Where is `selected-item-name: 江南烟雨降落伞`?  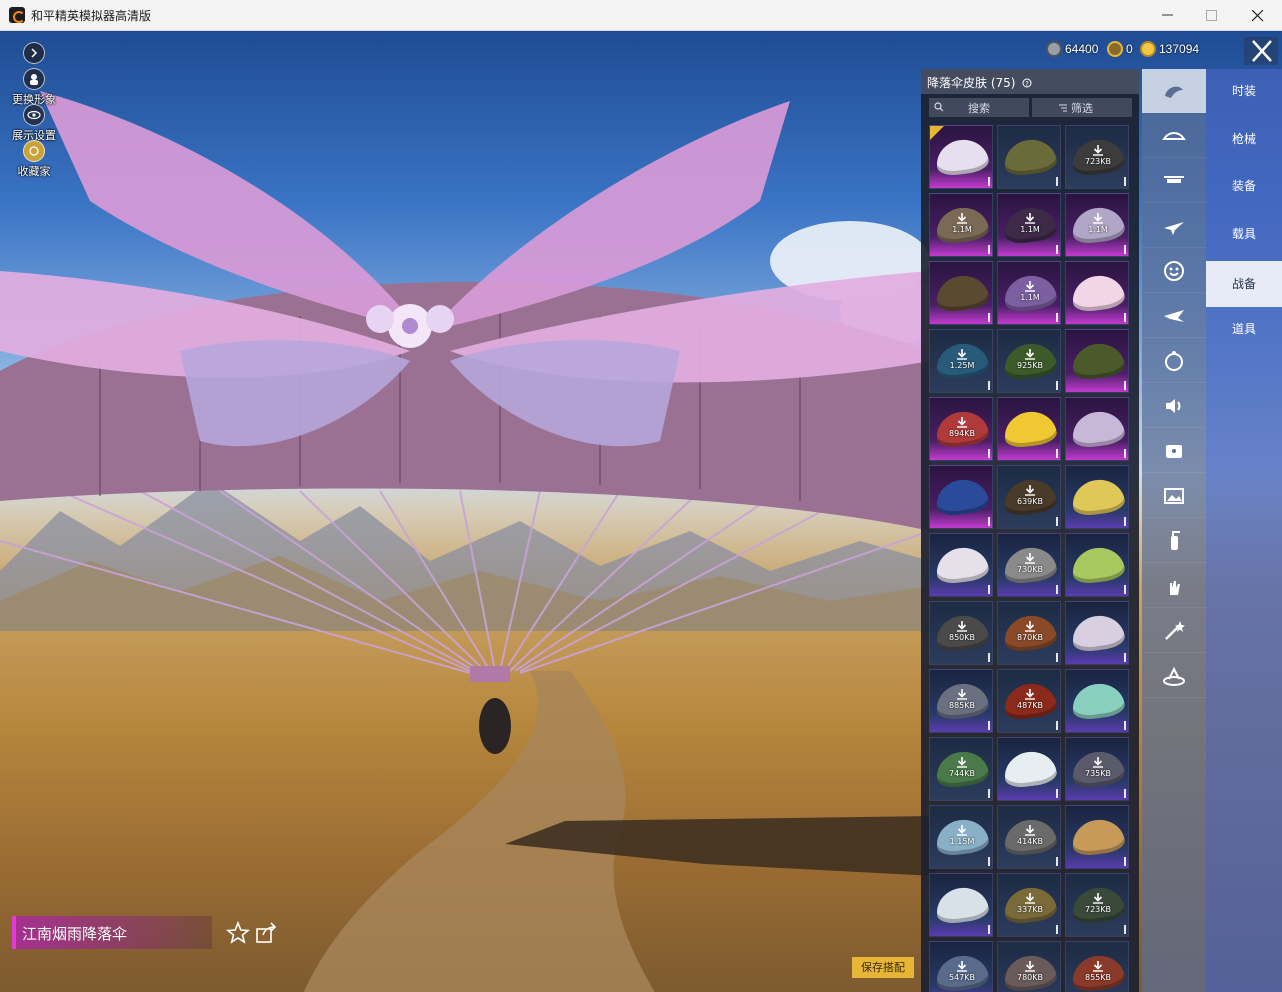 selected-item-name: 江南烟雨降落伞 is located at coordinates (112, 932).